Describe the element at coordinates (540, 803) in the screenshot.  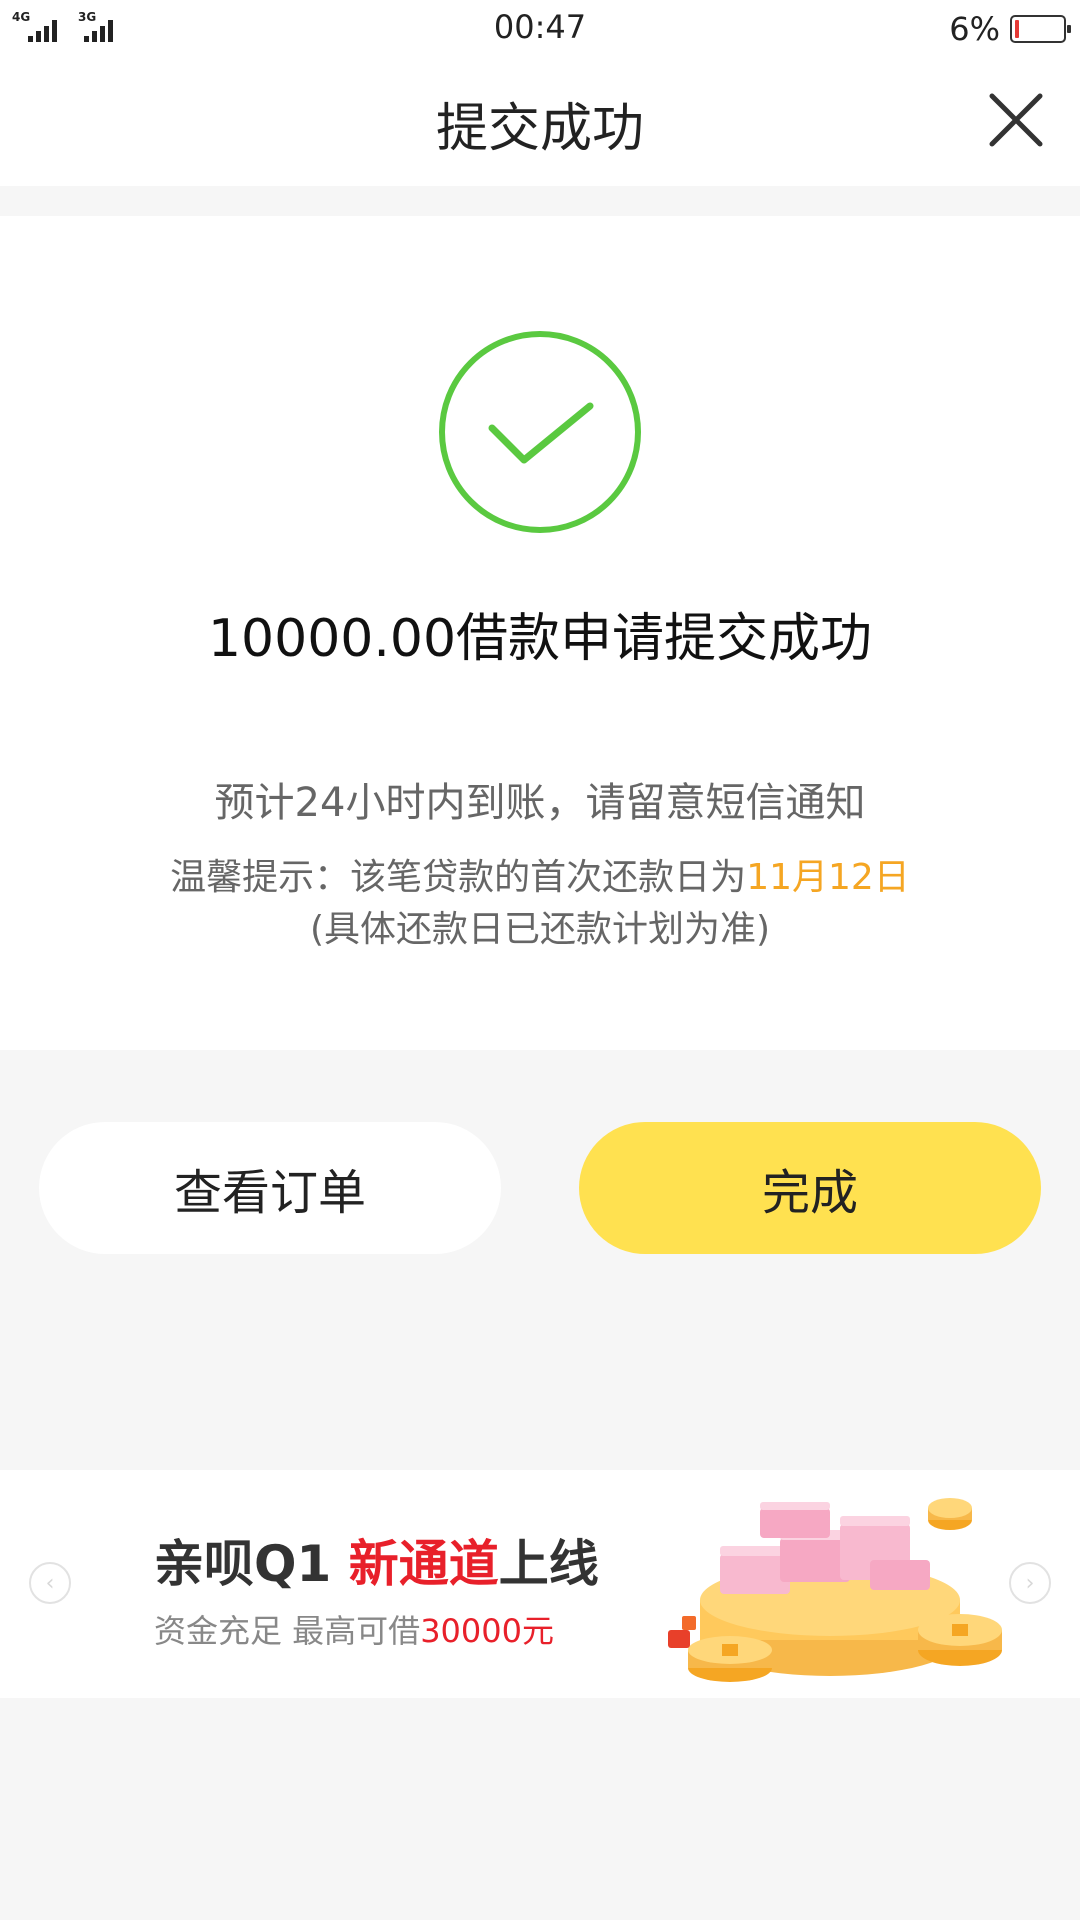
I see `eta-text: 预计24小时内到账，请留意短信通知` at that location.